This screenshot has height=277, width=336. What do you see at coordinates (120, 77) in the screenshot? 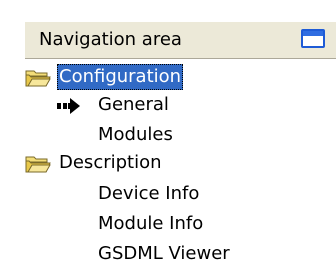
I see `tree-item-label: Configuration` at bounding box center [120, 77].